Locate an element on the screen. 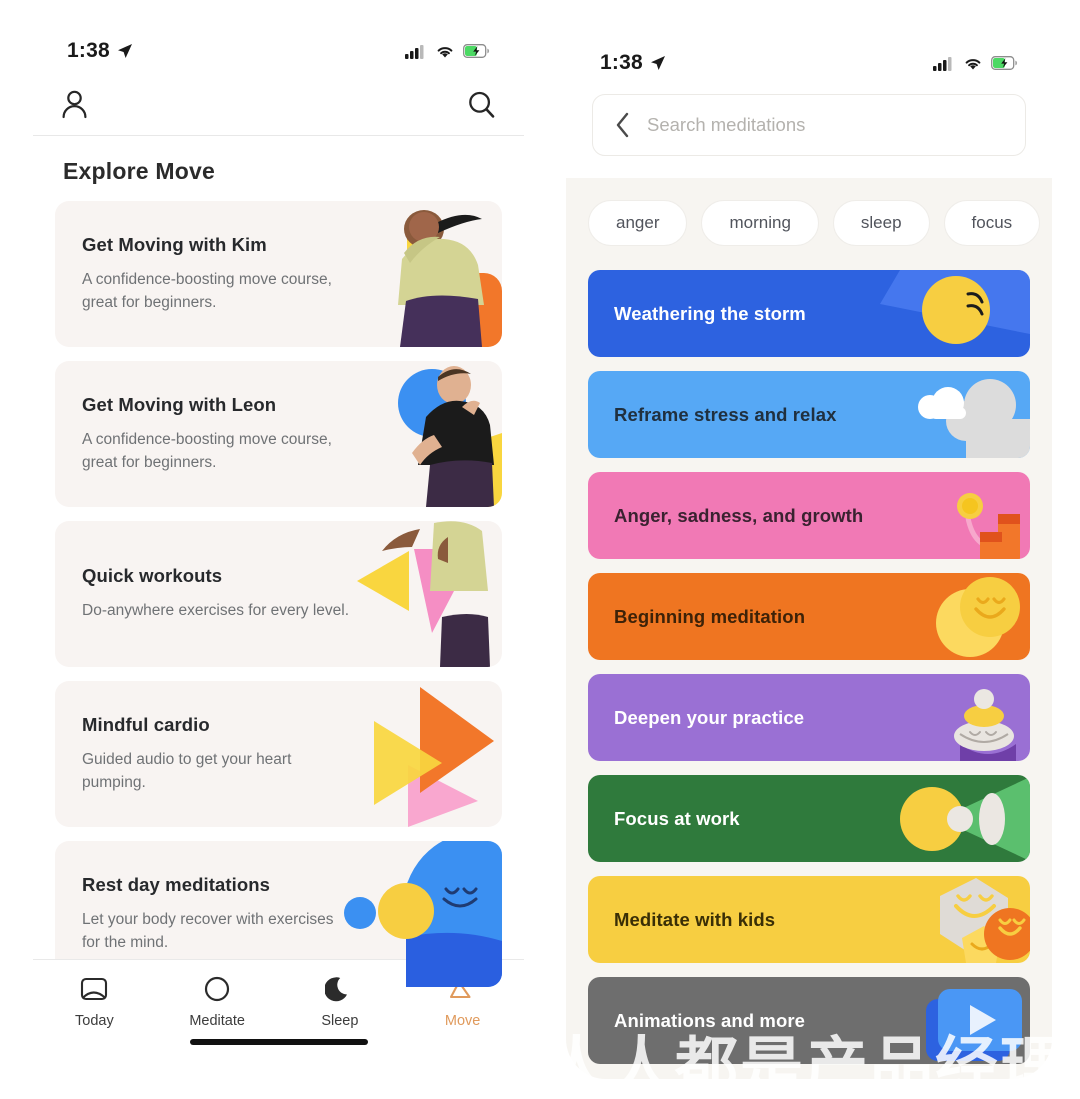 This screenshot has width=1080, height=1099. row-beginning-meditation: Beginning meditation is located at coordinates (809, 616).